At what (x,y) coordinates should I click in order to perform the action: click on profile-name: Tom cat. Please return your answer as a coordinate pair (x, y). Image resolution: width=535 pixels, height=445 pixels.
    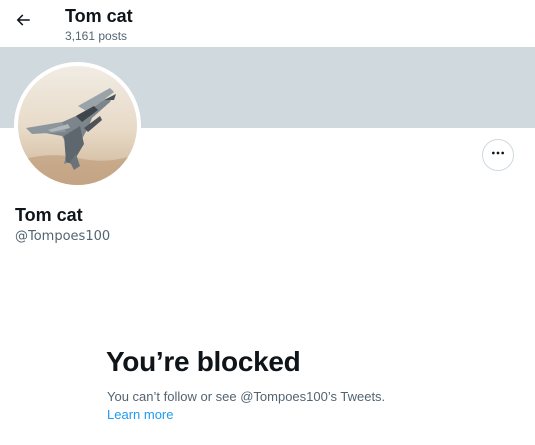
    Looking at the image, I should click on (49, 215).